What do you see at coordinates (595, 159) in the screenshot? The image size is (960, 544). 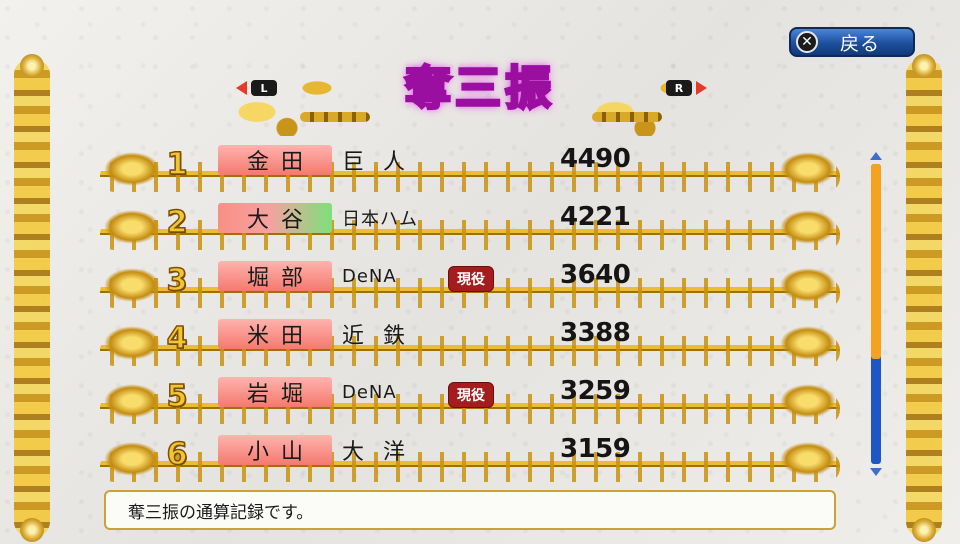 I see `strikeout-total: 4490` at bounding box center [595, 159].